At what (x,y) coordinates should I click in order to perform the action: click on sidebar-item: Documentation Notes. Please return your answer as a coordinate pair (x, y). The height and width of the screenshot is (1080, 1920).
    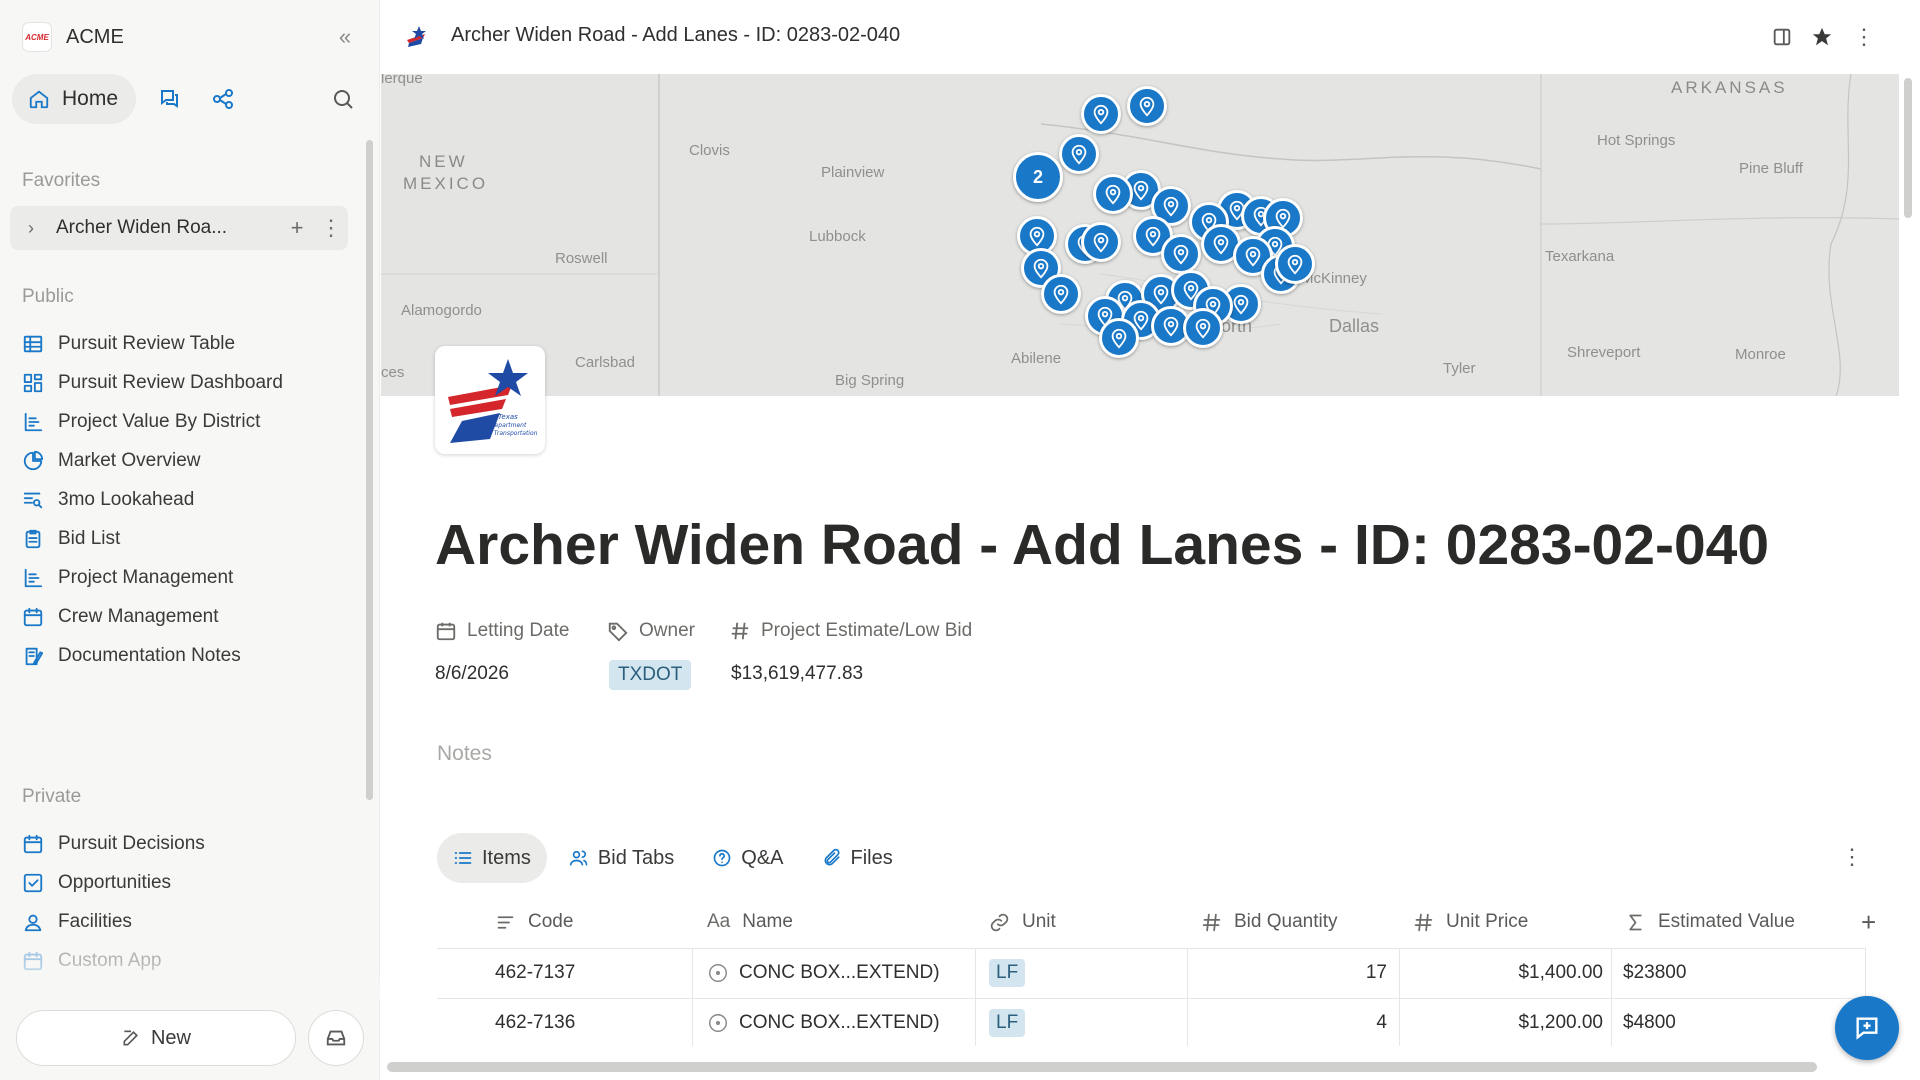
    Looking at the image, I should click on (180, 656).